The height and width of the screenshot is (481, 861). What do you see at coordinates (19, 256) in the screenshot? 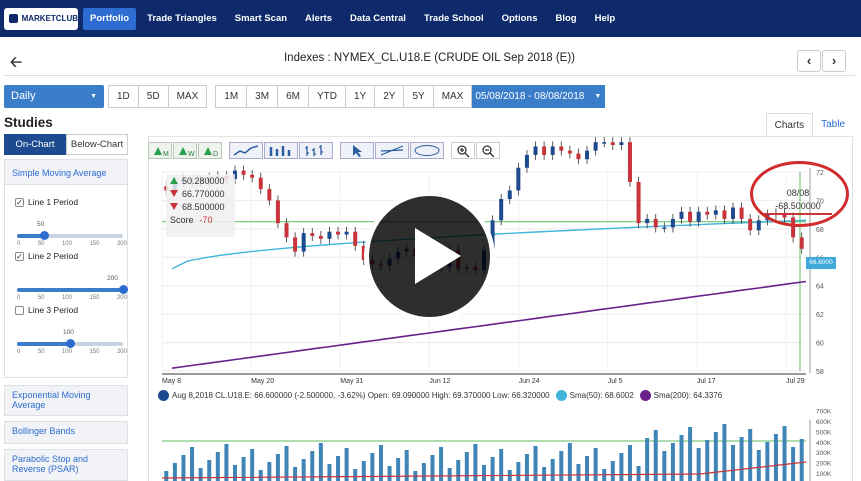
I see `line2-checkbox: ✓` at bounding box center [19, 256].